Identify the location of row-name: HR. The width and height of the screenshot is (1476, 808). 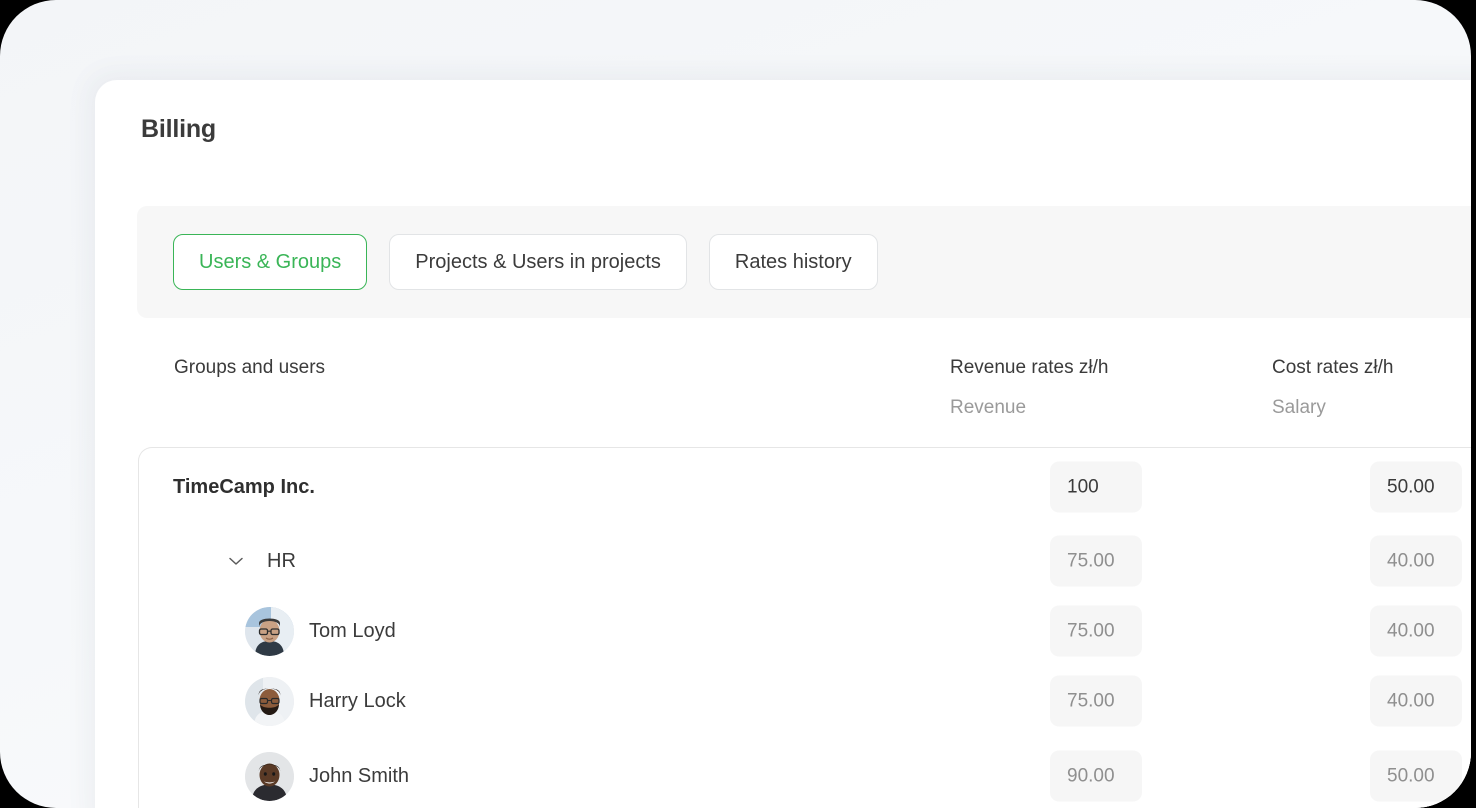
(281, 560).